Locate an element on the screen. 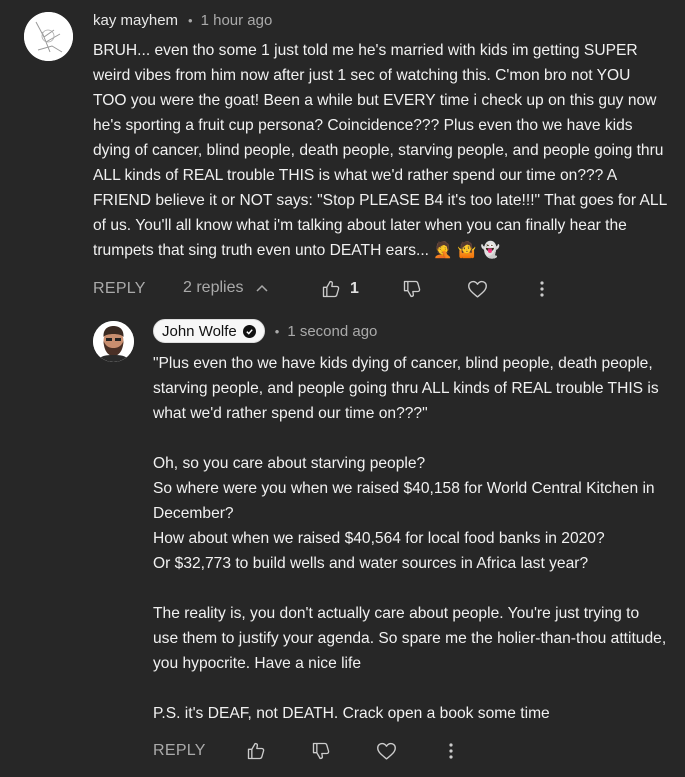  reply-author: John Wolfe is located at coordinates (199, 331).